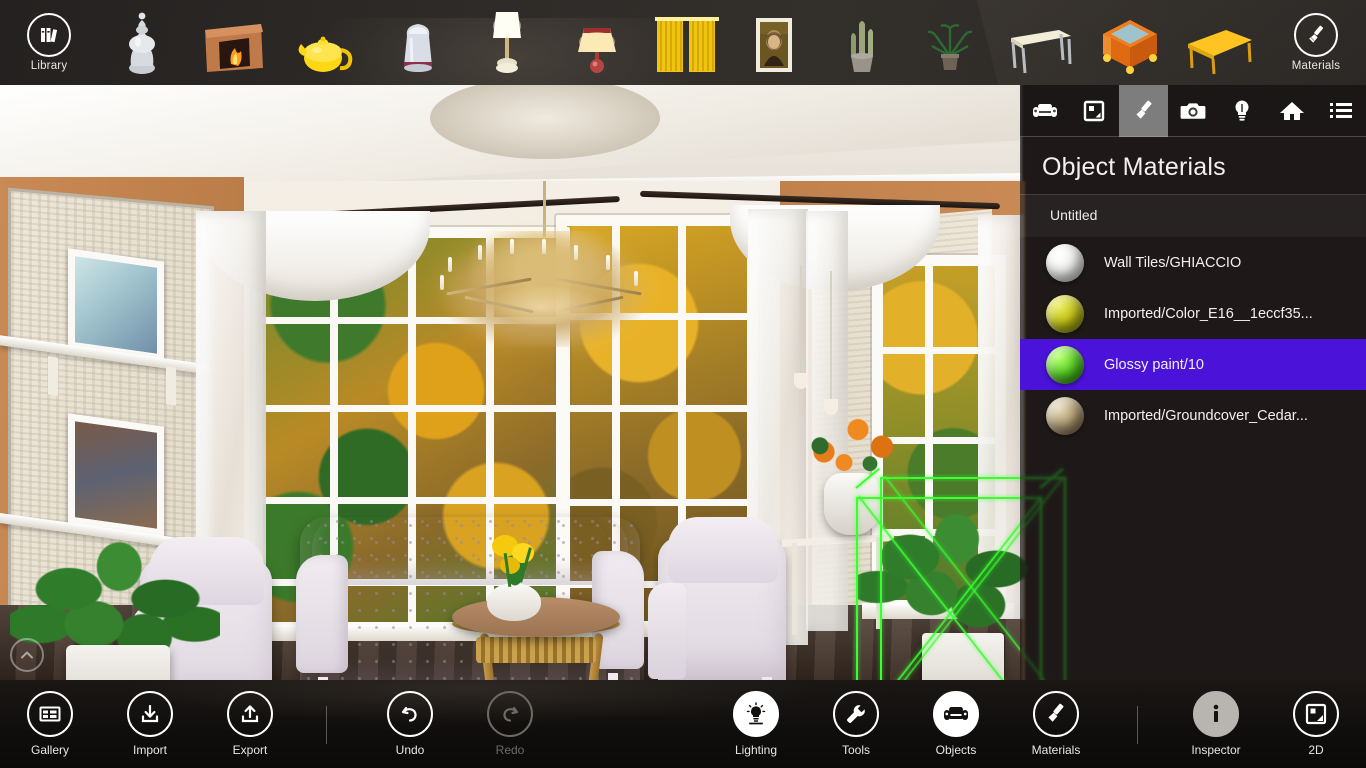  I want to click on object-thumb-table-lamp, so click(507, 42).